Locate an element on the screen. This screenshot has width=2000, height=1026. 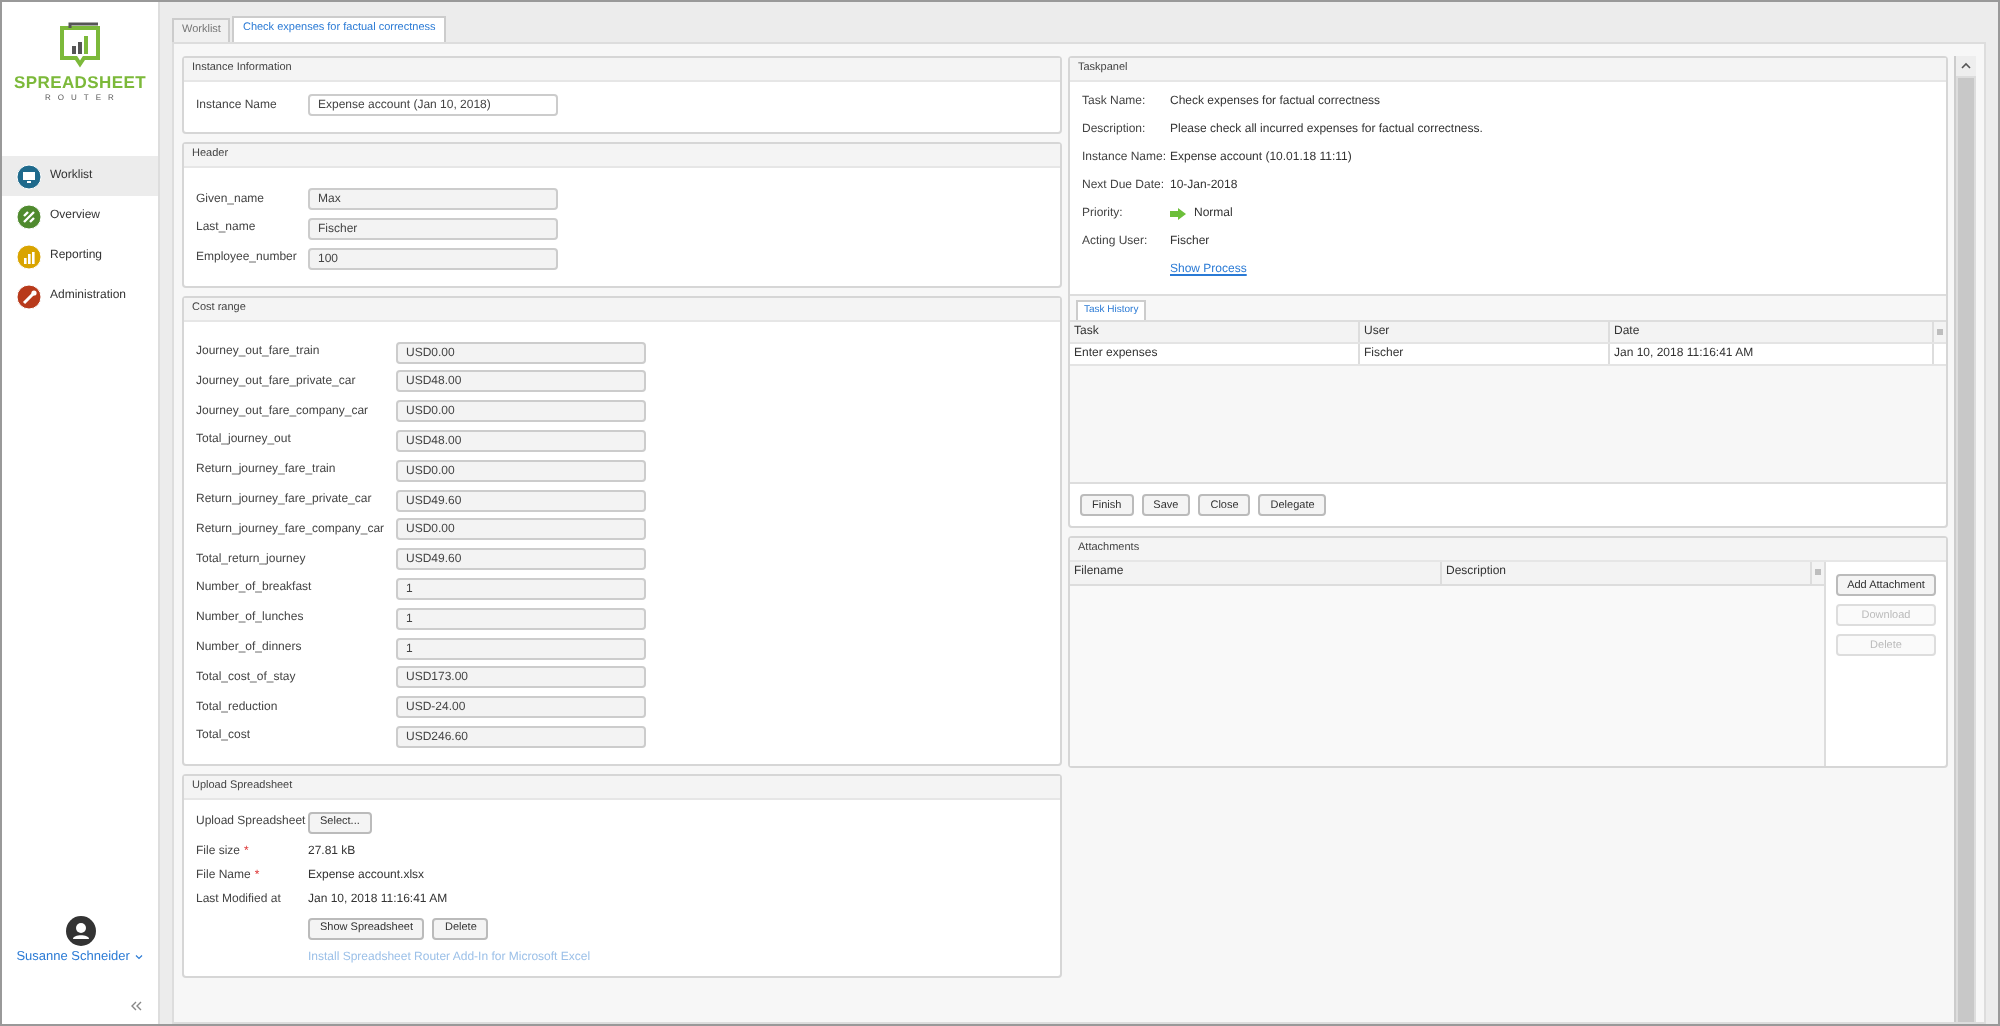
logo-title: SPREADSHEET is located at coordinates (80, 82).